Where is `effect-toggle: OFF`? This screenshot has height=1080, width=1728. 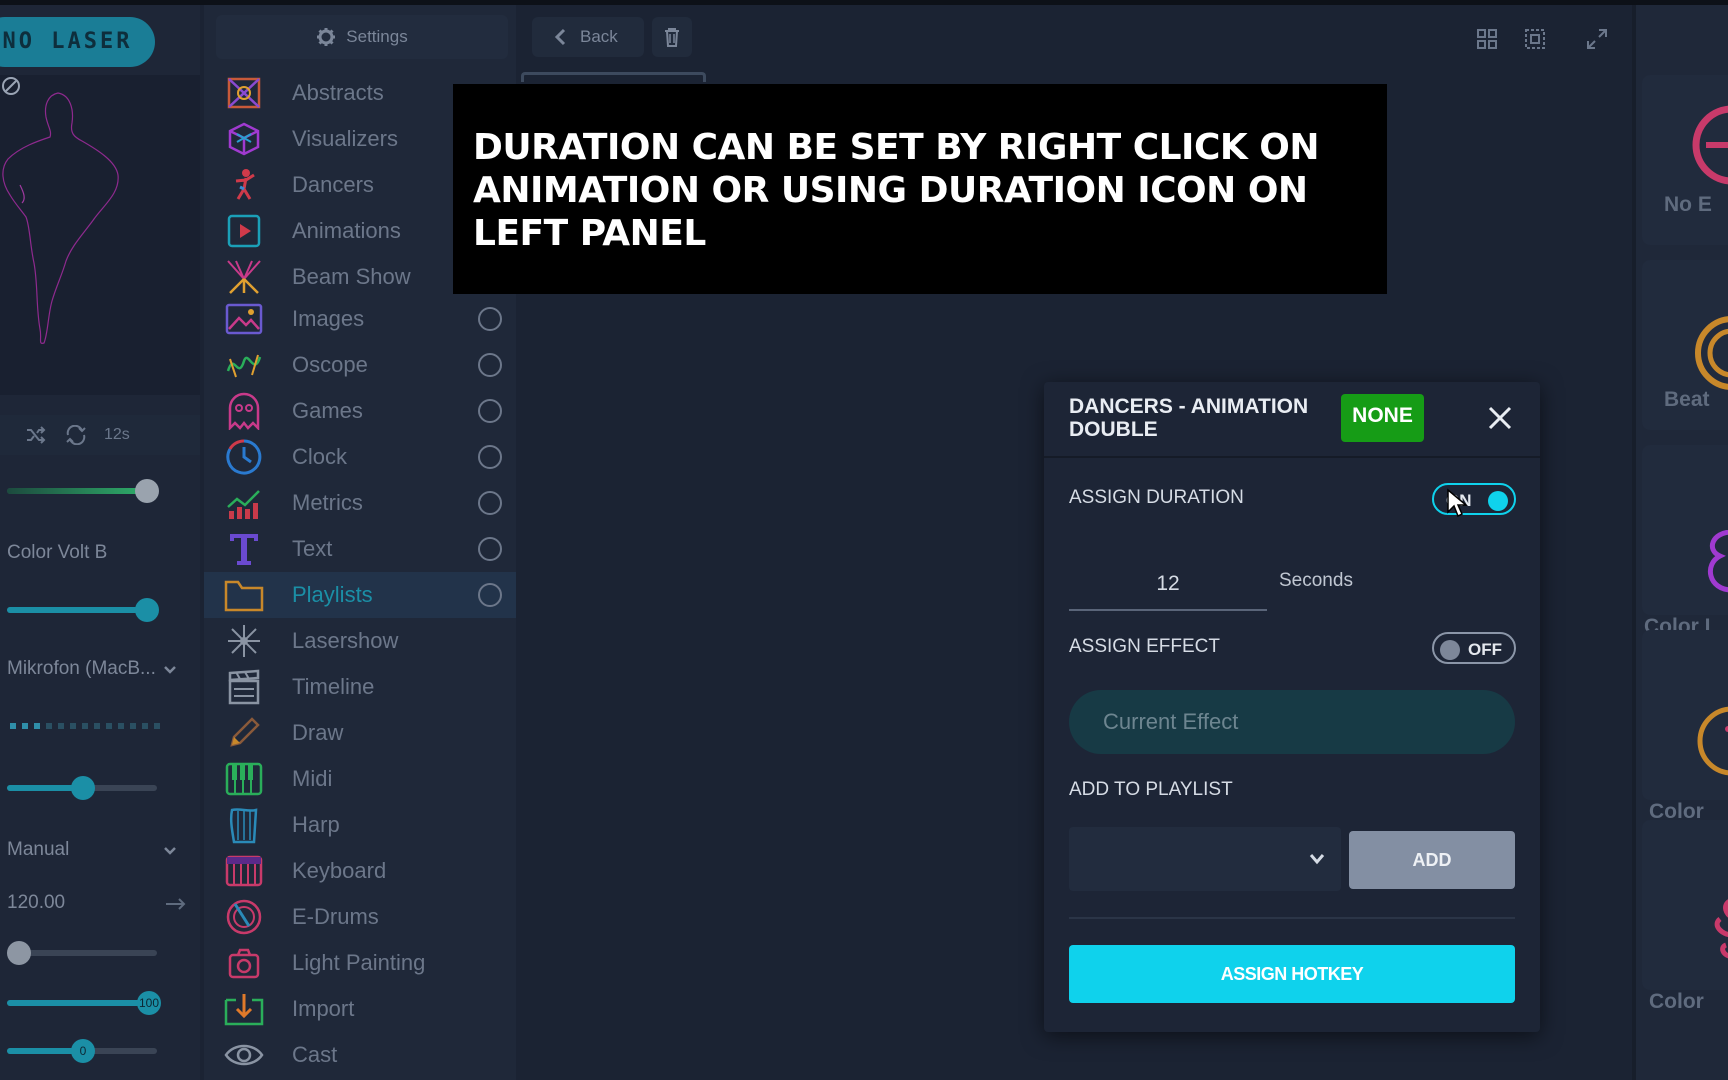
effect-toggle: OFF is located at coordinates (1474, 648).